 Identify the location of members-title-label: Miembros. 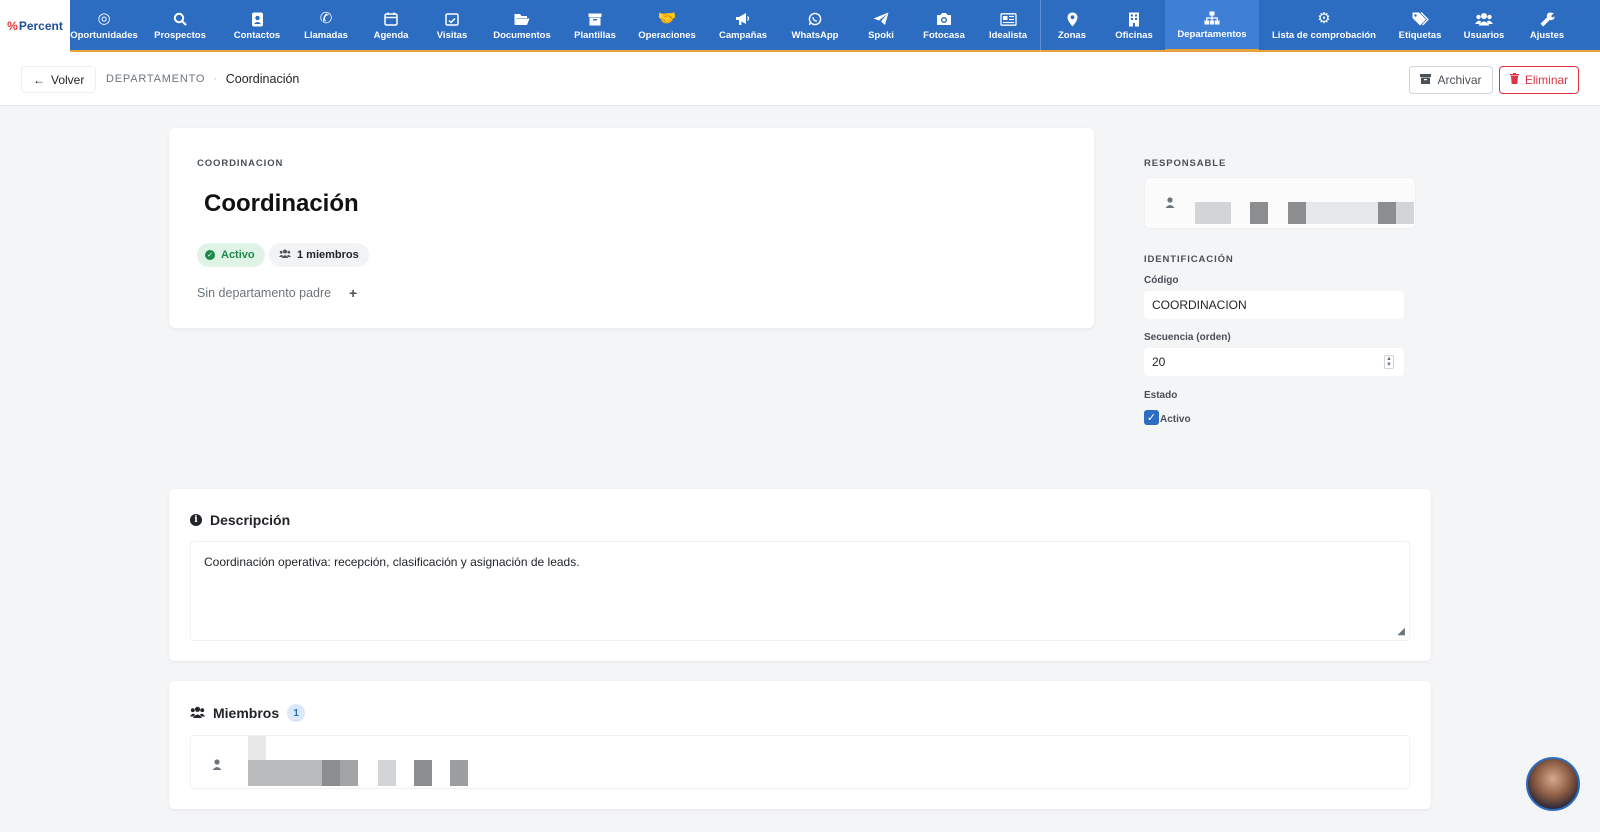
(246, 713).